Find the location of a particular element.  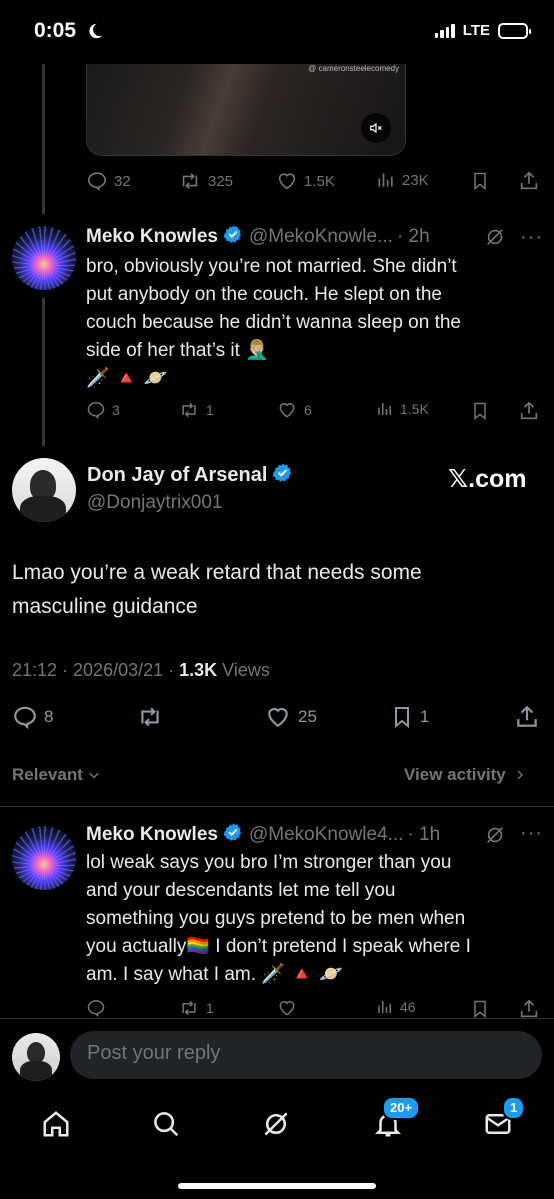

emoji-line: 🗡️ 🔺 🪐 is located at coordinates (127, 378).